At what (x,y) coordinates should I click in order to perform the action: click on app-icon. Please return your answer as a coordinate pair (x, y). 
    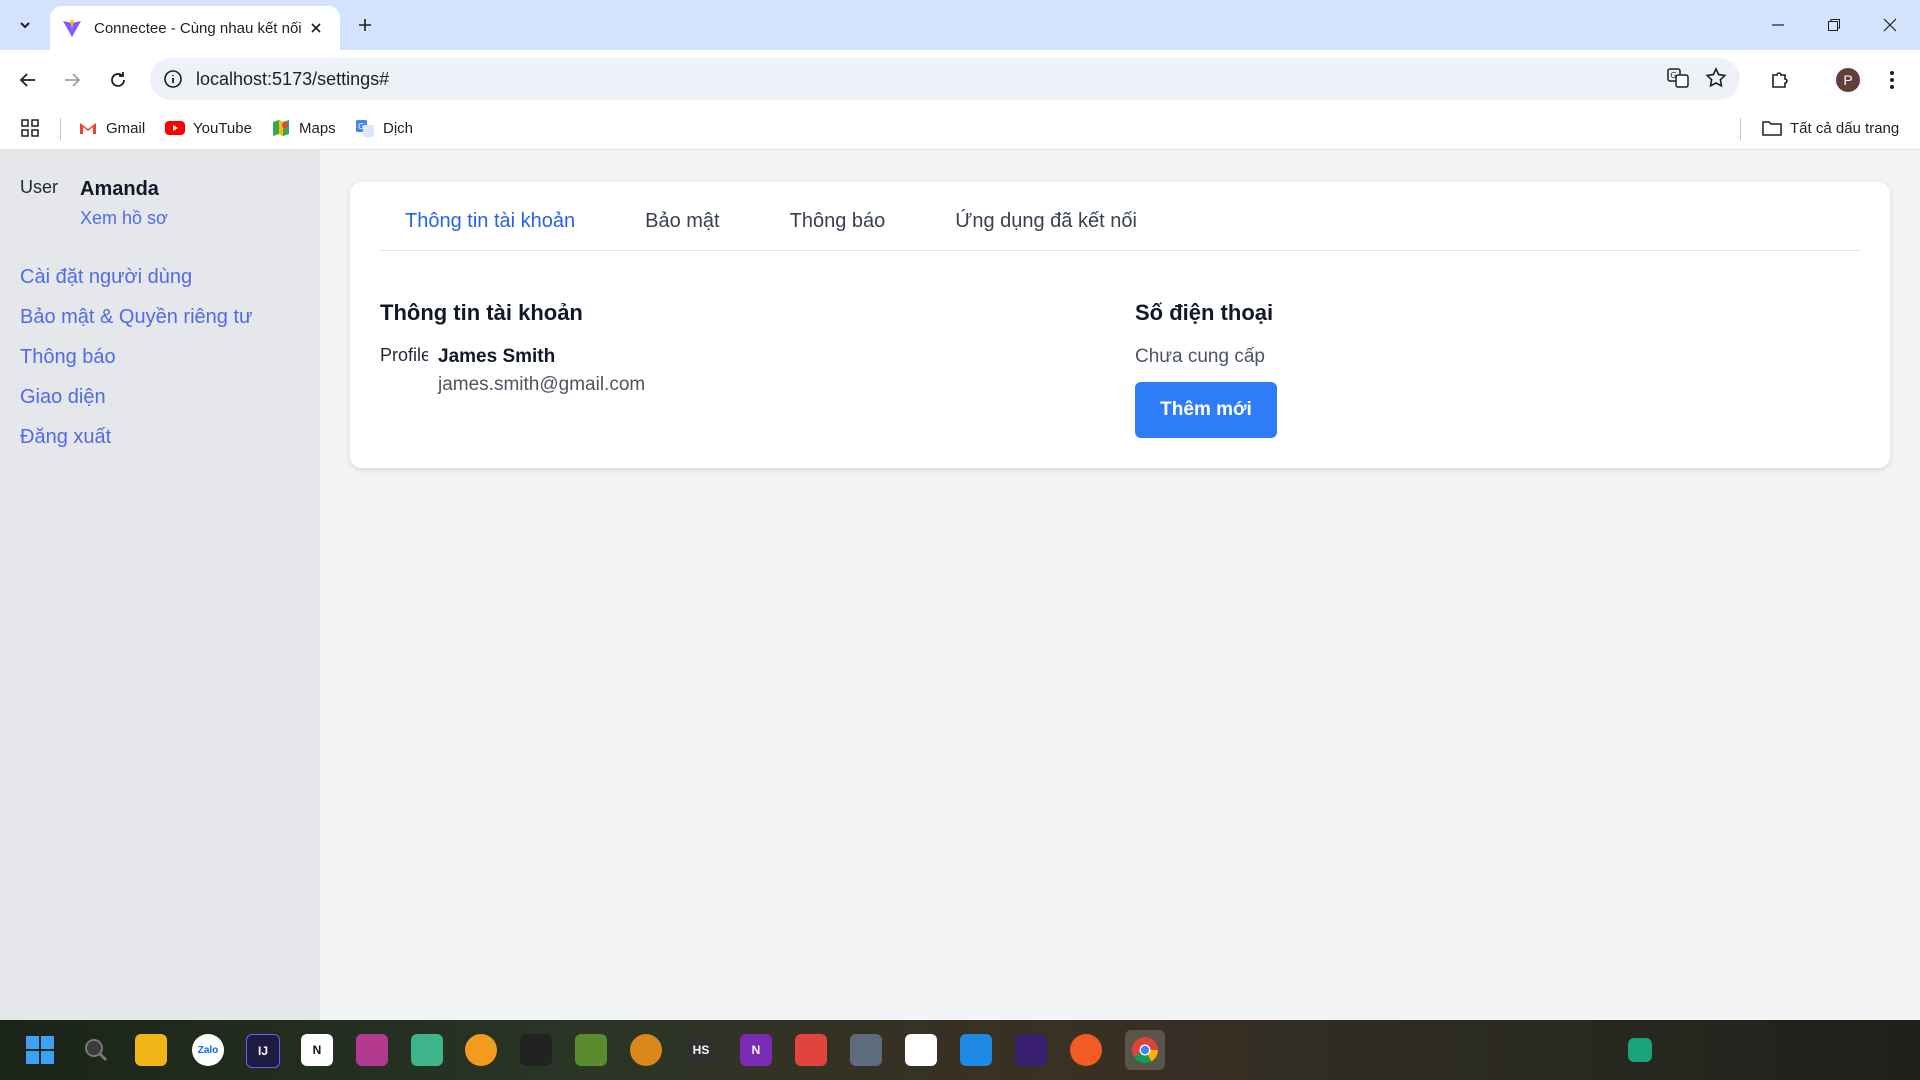
    Looking at the image, I should click on (866, 1050).